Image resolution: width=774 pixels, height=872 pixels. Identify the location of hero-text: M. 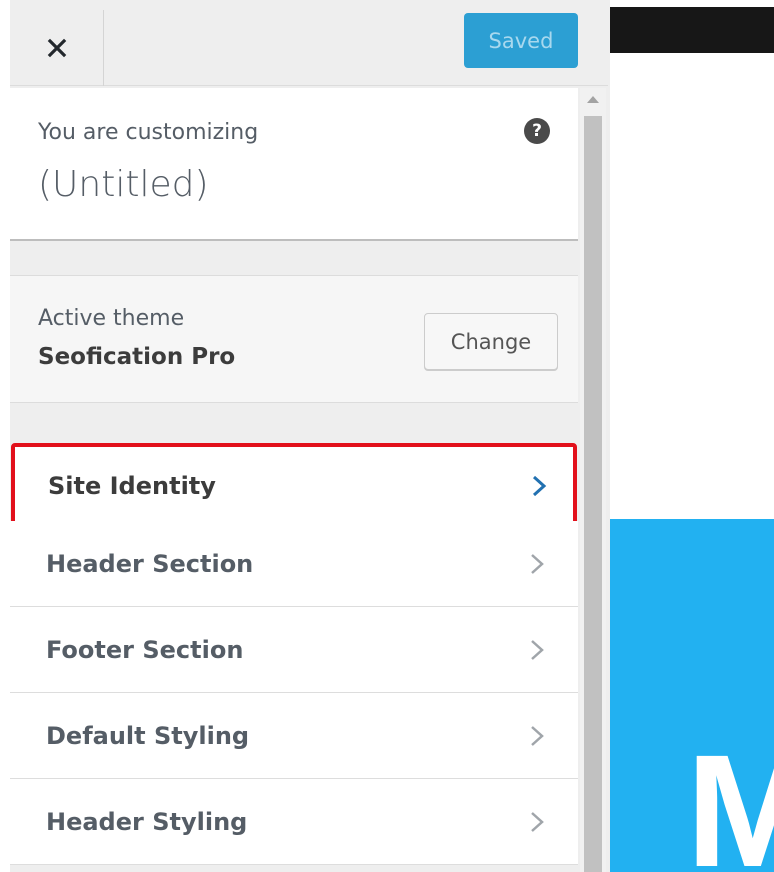
(730, 796).